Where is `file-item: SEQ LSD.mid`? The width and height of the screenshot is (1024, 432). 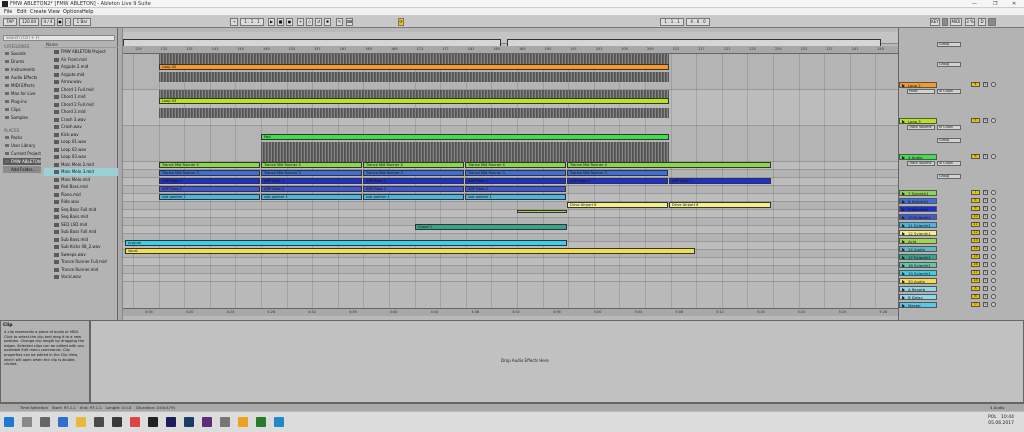
file-item: SEQ LSD.mid is located at coordinates (81, 225).